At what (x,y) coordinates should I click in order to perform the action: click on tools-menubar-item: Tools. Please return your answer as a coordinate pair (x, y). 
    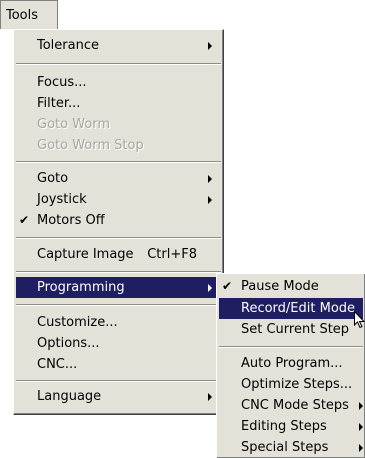
    Looking at the image, I should click on (29, 14).